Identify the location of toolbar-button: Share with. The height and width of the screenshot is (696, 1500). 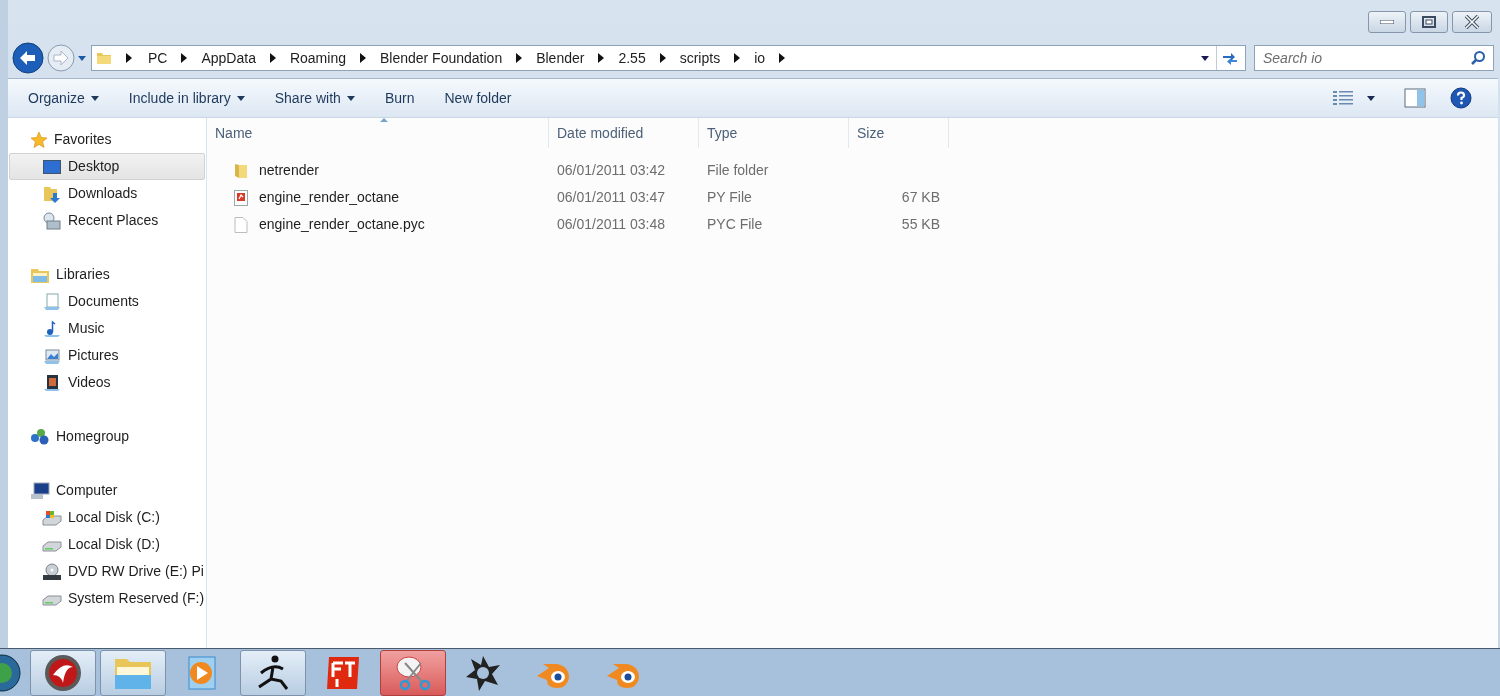
(314, 98).